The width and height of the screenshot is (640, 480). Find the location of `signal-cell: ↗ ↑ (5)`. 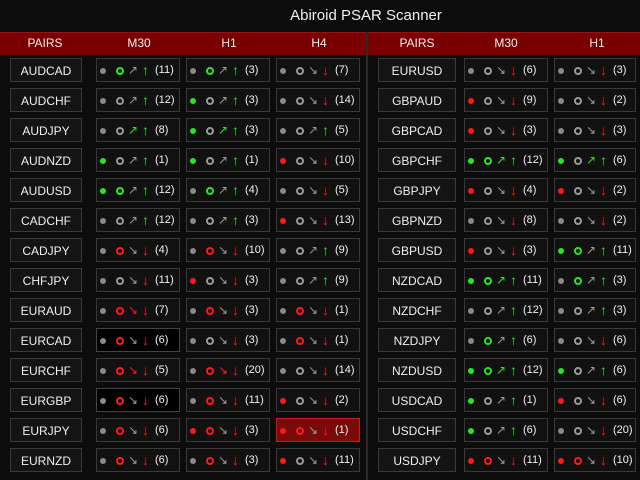

signal-cell: ↗ ↑ (5) is located at coordinates (318, 130).